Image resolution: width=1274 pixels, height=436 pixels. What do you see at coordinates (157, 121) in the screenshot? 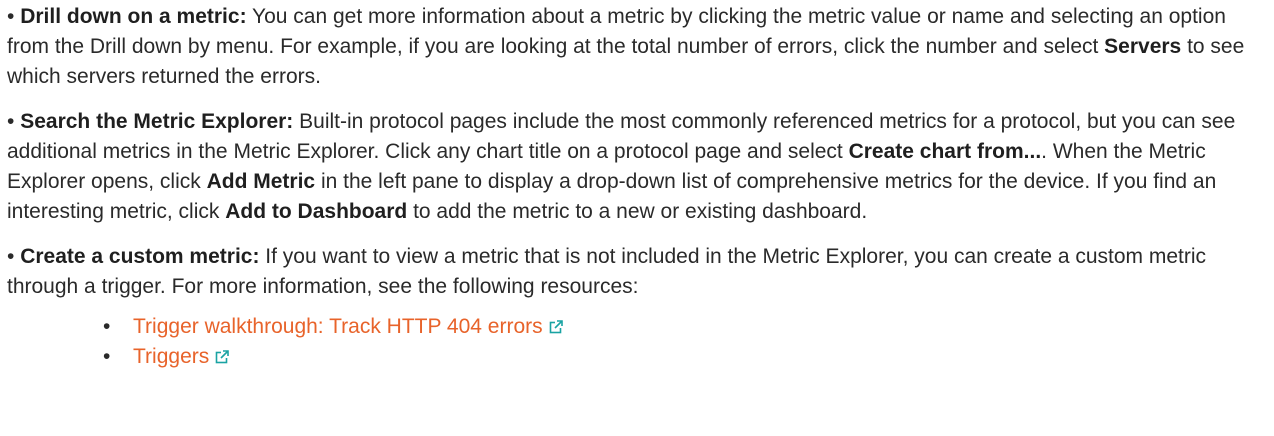
I see `tip-title: Search the Metric Explorer:` at bounding box center [157, 121].